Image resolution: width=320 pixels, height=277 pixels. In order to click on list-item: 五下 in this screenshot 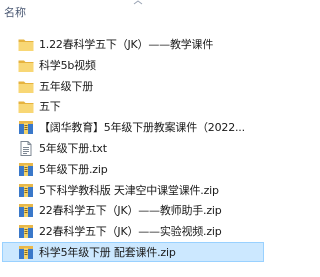, I will do `click(133, 106)`.